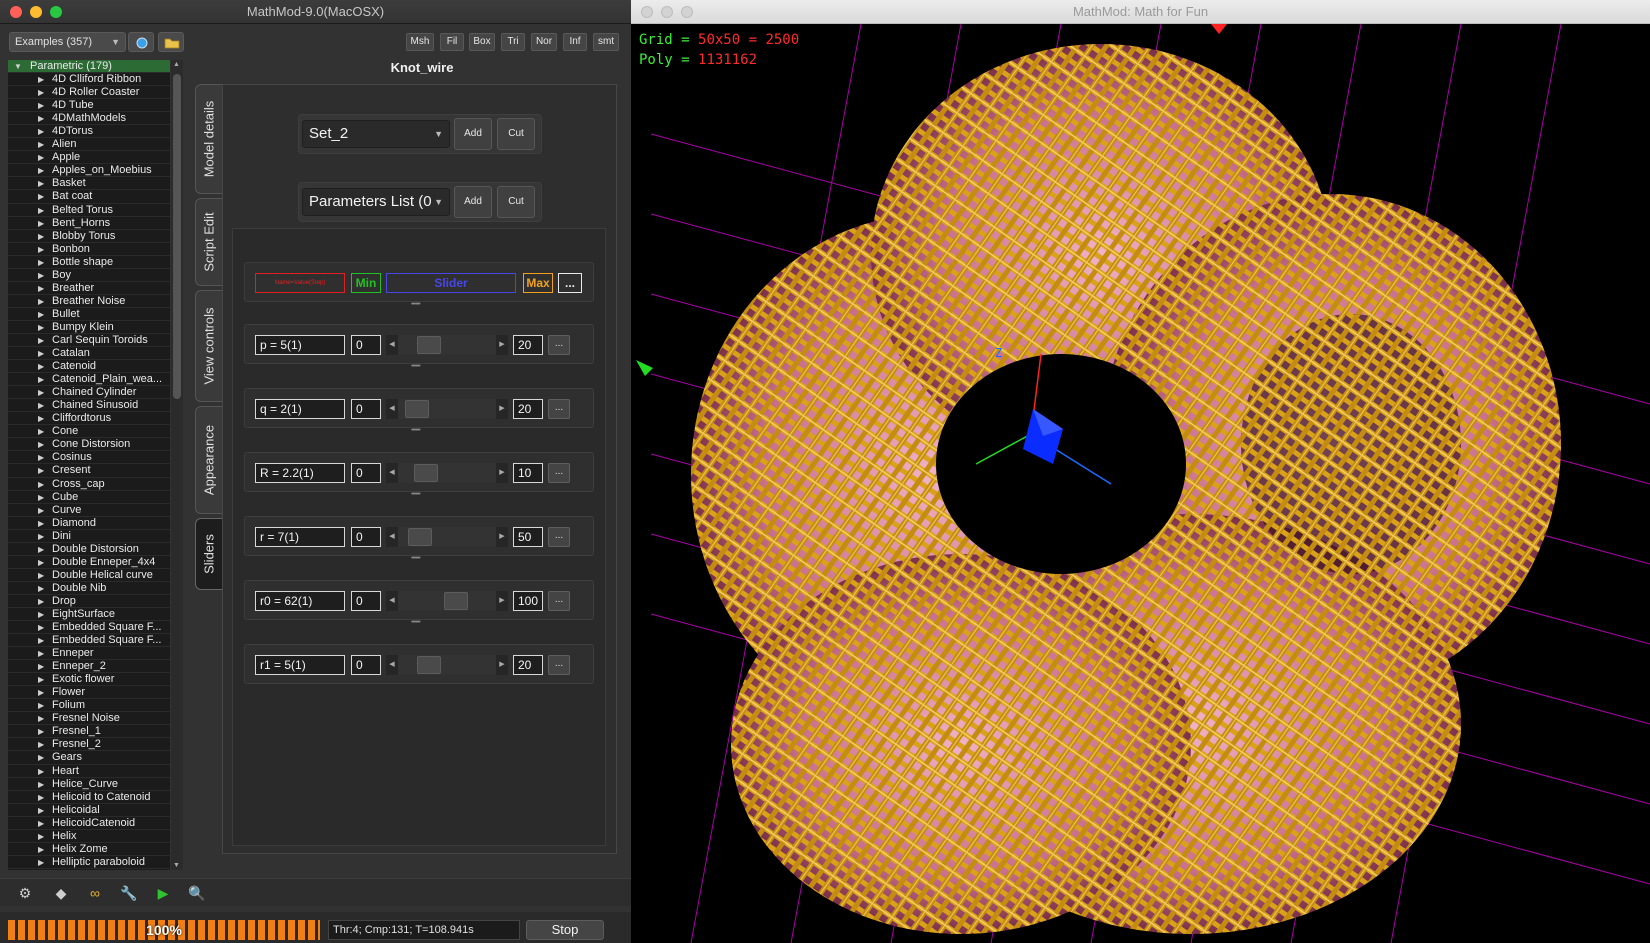  I want to click on tree-item: ▶ Blobby Torus, so click(89, 236).